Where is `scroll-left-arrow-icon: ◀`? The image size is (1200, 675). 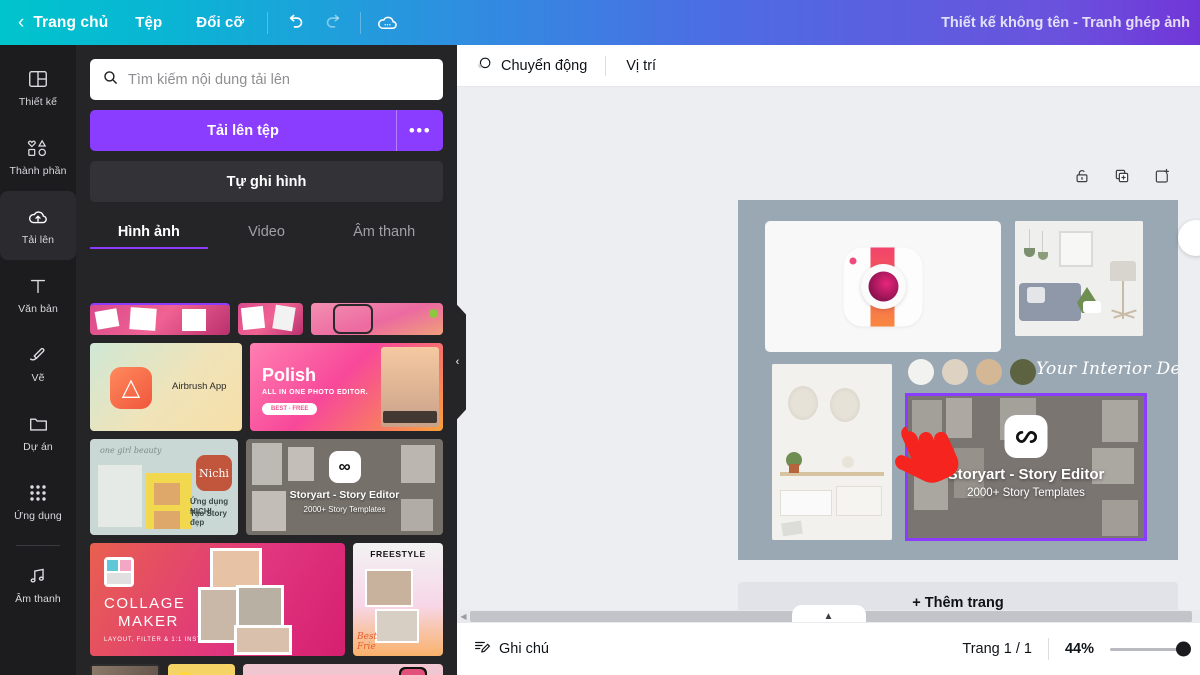 scroll-left-arrow-icon: ◀ is located at coordinates (463, 616).